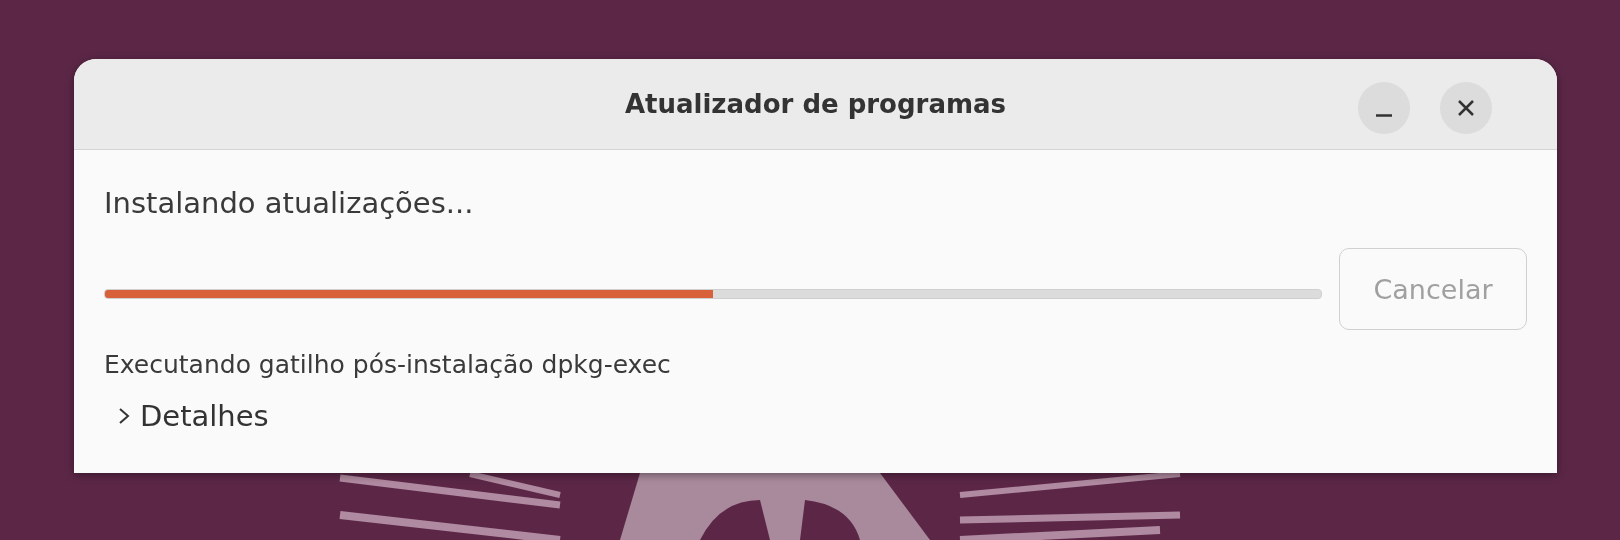  Describe the element at coordinates (815, 104) in the screenshot. I see `window-title: Atualizador de programas` at that location.